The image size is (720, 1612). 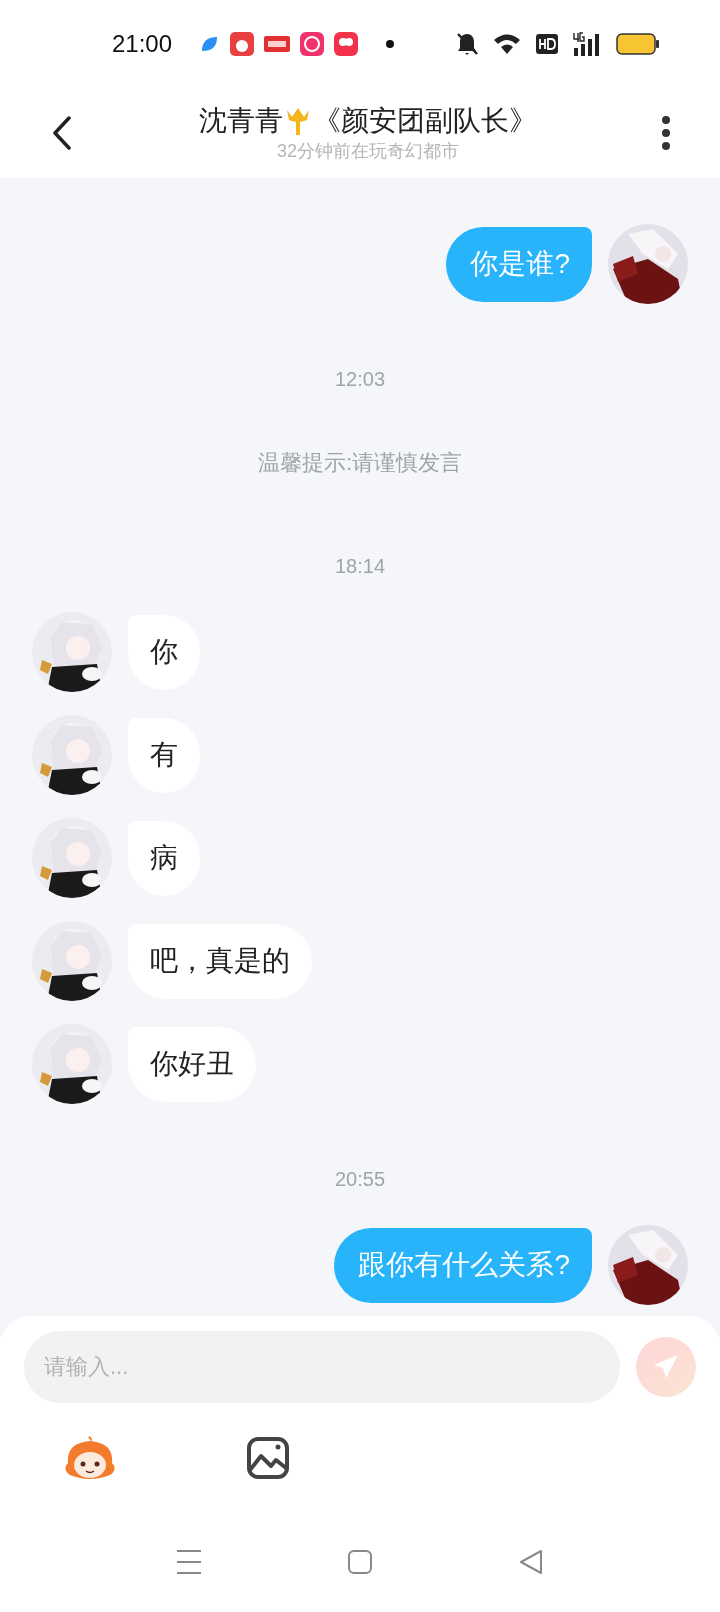 I want to click on system-notice: 温馨提示:请谨慎发言, so click(x=360, y=463).